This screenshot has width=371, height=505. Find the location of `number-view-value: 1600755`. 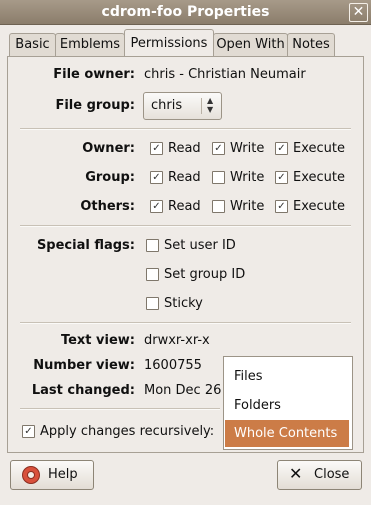

number-view-value: 1600755 is located at coordinates (173, 365).